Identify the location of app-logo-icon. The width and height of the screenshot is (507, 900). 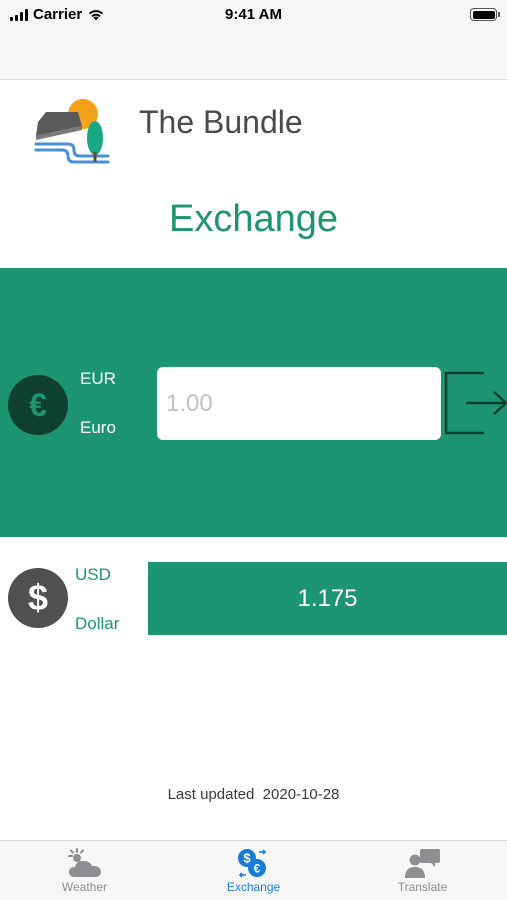
(72, 131).